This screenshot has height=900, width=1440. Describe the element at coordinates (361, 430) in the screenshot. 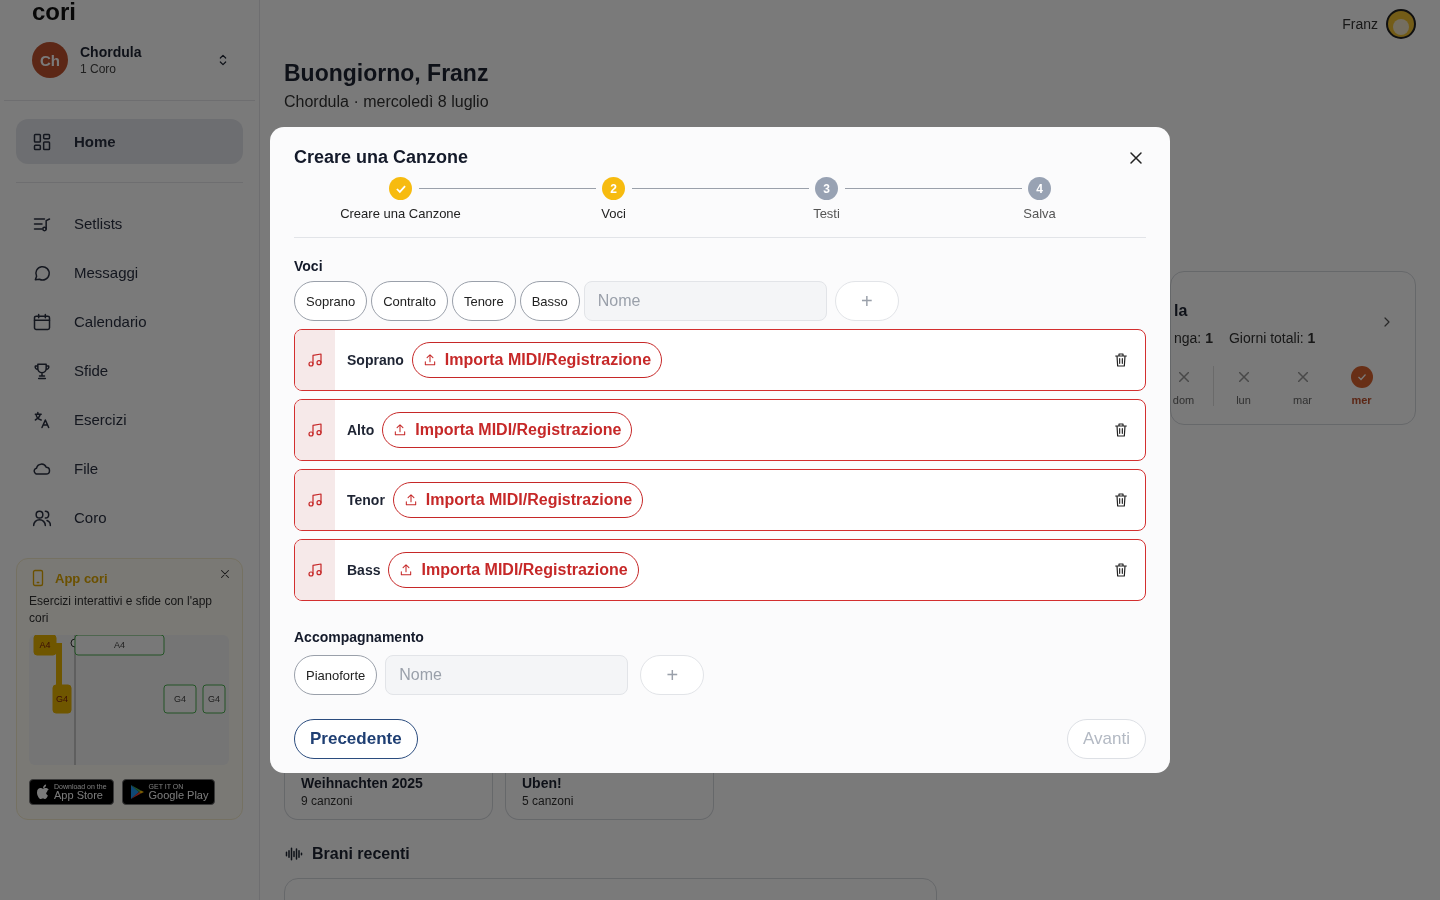

I see `voice-name: Alto` at that location.